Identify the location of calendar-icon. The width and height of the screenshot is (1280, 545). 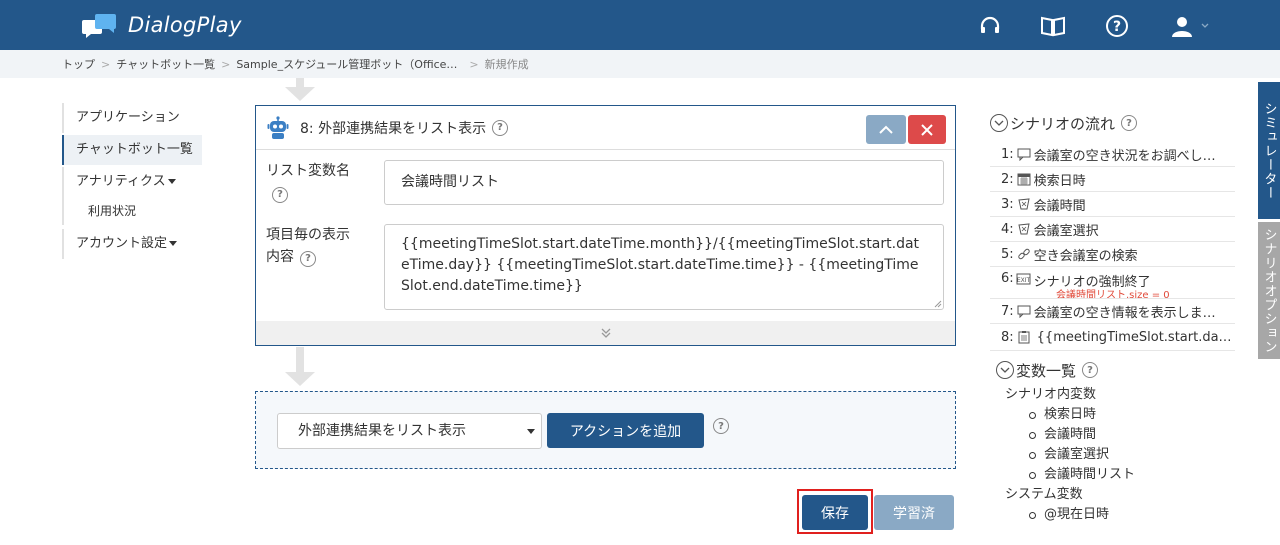
(1024, 179).